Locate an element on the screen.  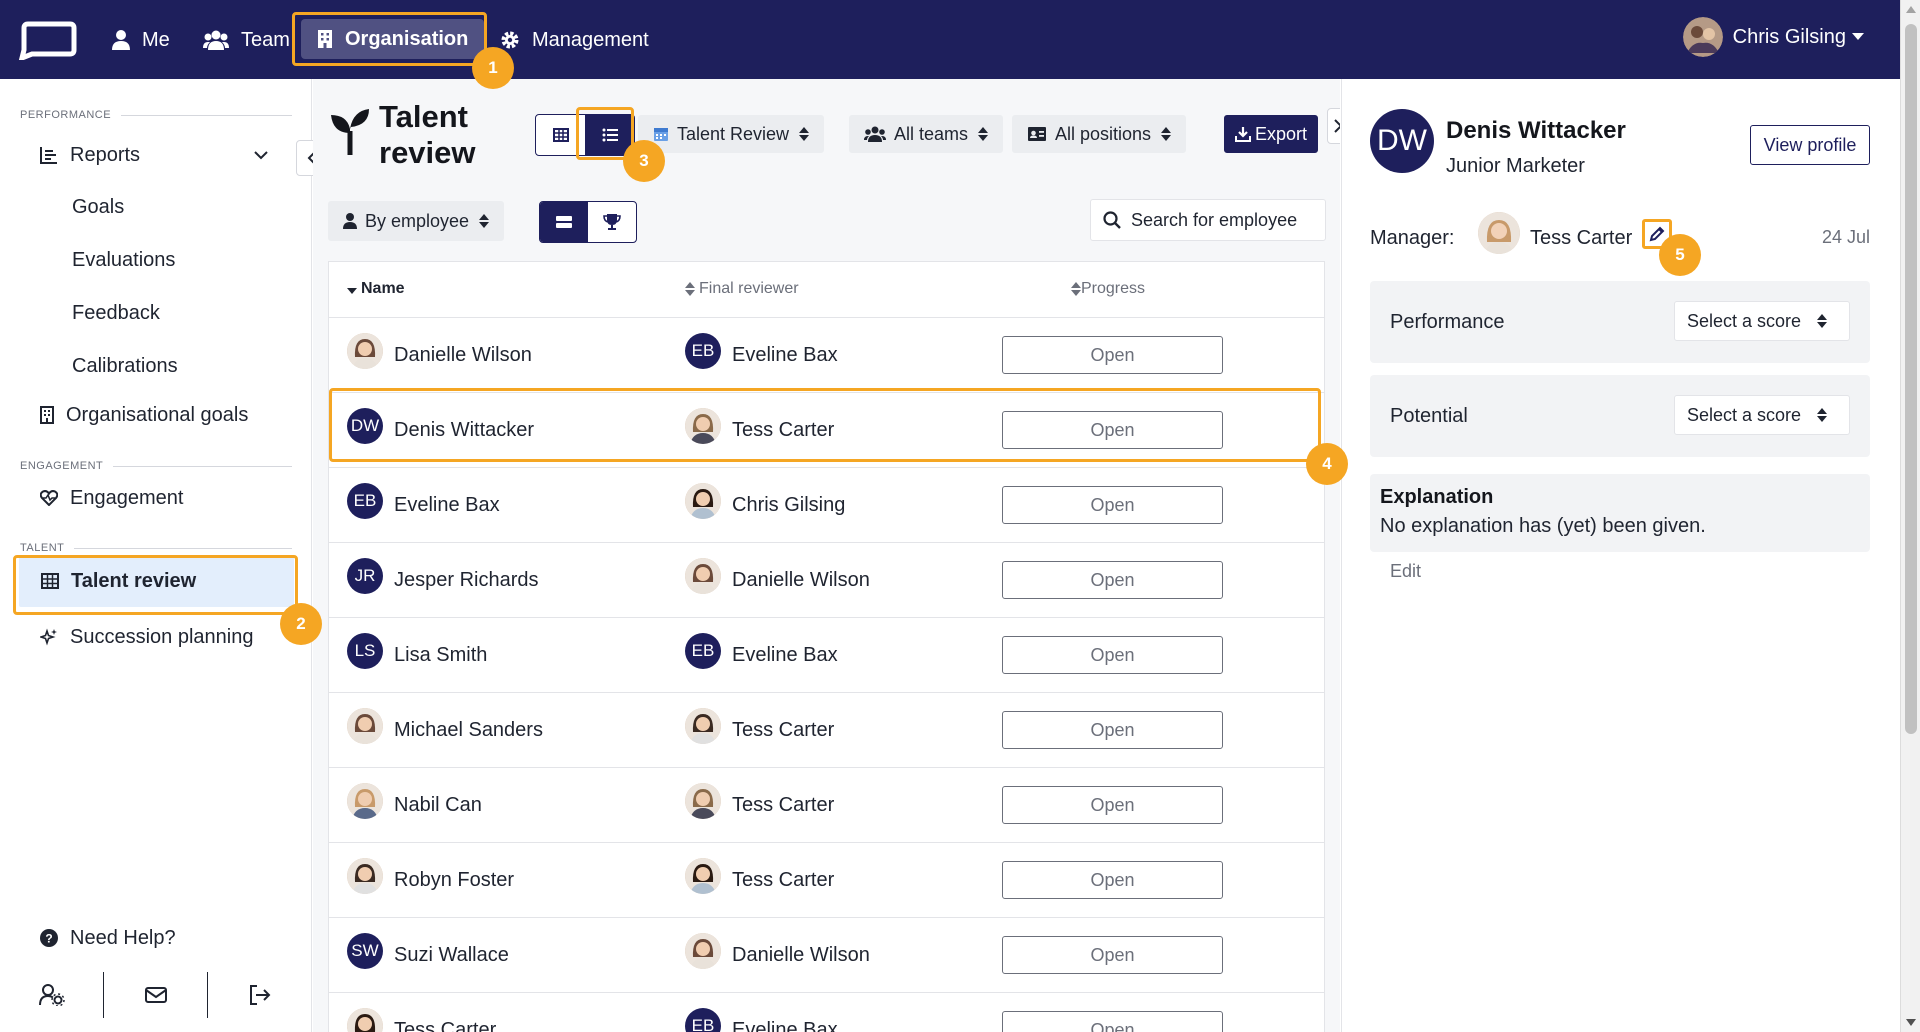
cycle-filter-label: Talent Review is located at coordinates (733, 133).